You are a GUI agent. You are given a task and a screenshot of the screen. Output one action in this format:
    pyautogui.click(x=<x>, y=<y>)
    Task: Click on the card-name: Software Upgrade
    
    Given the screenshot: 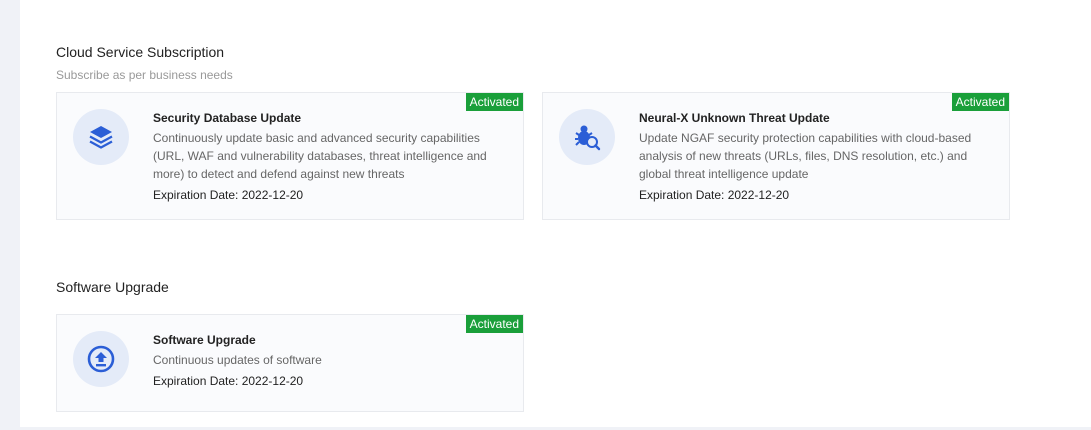 What is the action you would take?
    pyautogui.click(x=204, y=340)
    